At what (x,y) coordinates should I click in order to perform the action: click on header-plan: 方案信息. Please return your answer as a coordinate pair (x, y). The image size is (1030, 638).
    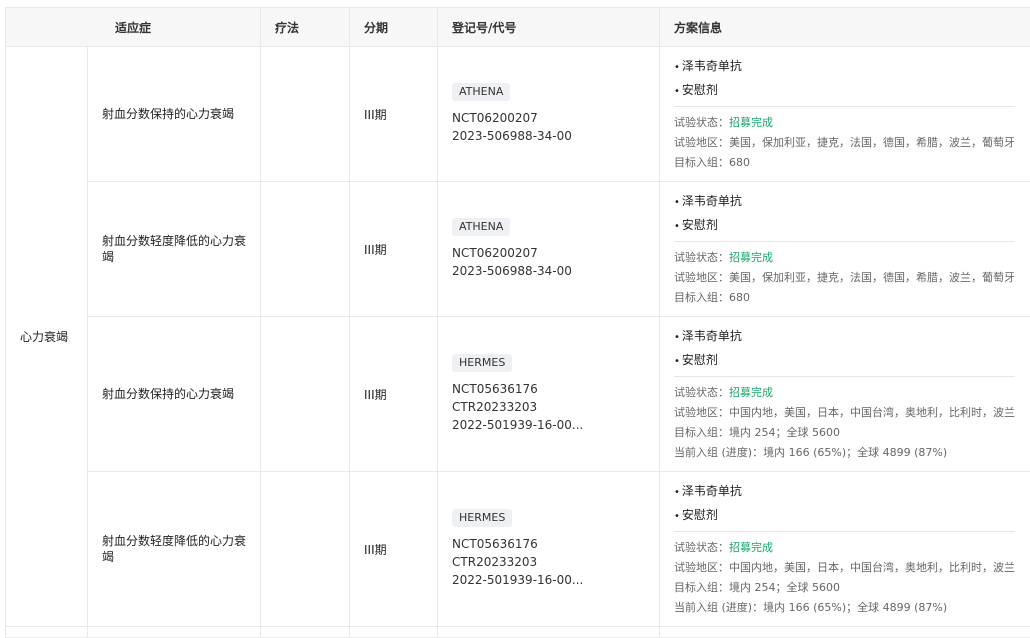
    Looking at the image, I should click on (845, 27).